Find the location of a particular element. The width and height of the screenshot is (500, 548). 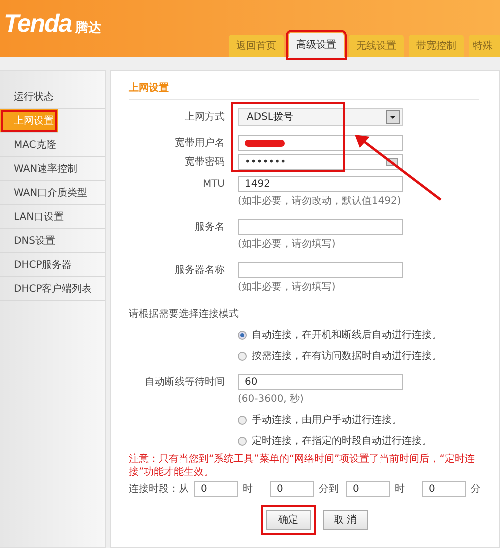

unit-label: 分 is located at coordinates (476, 489).